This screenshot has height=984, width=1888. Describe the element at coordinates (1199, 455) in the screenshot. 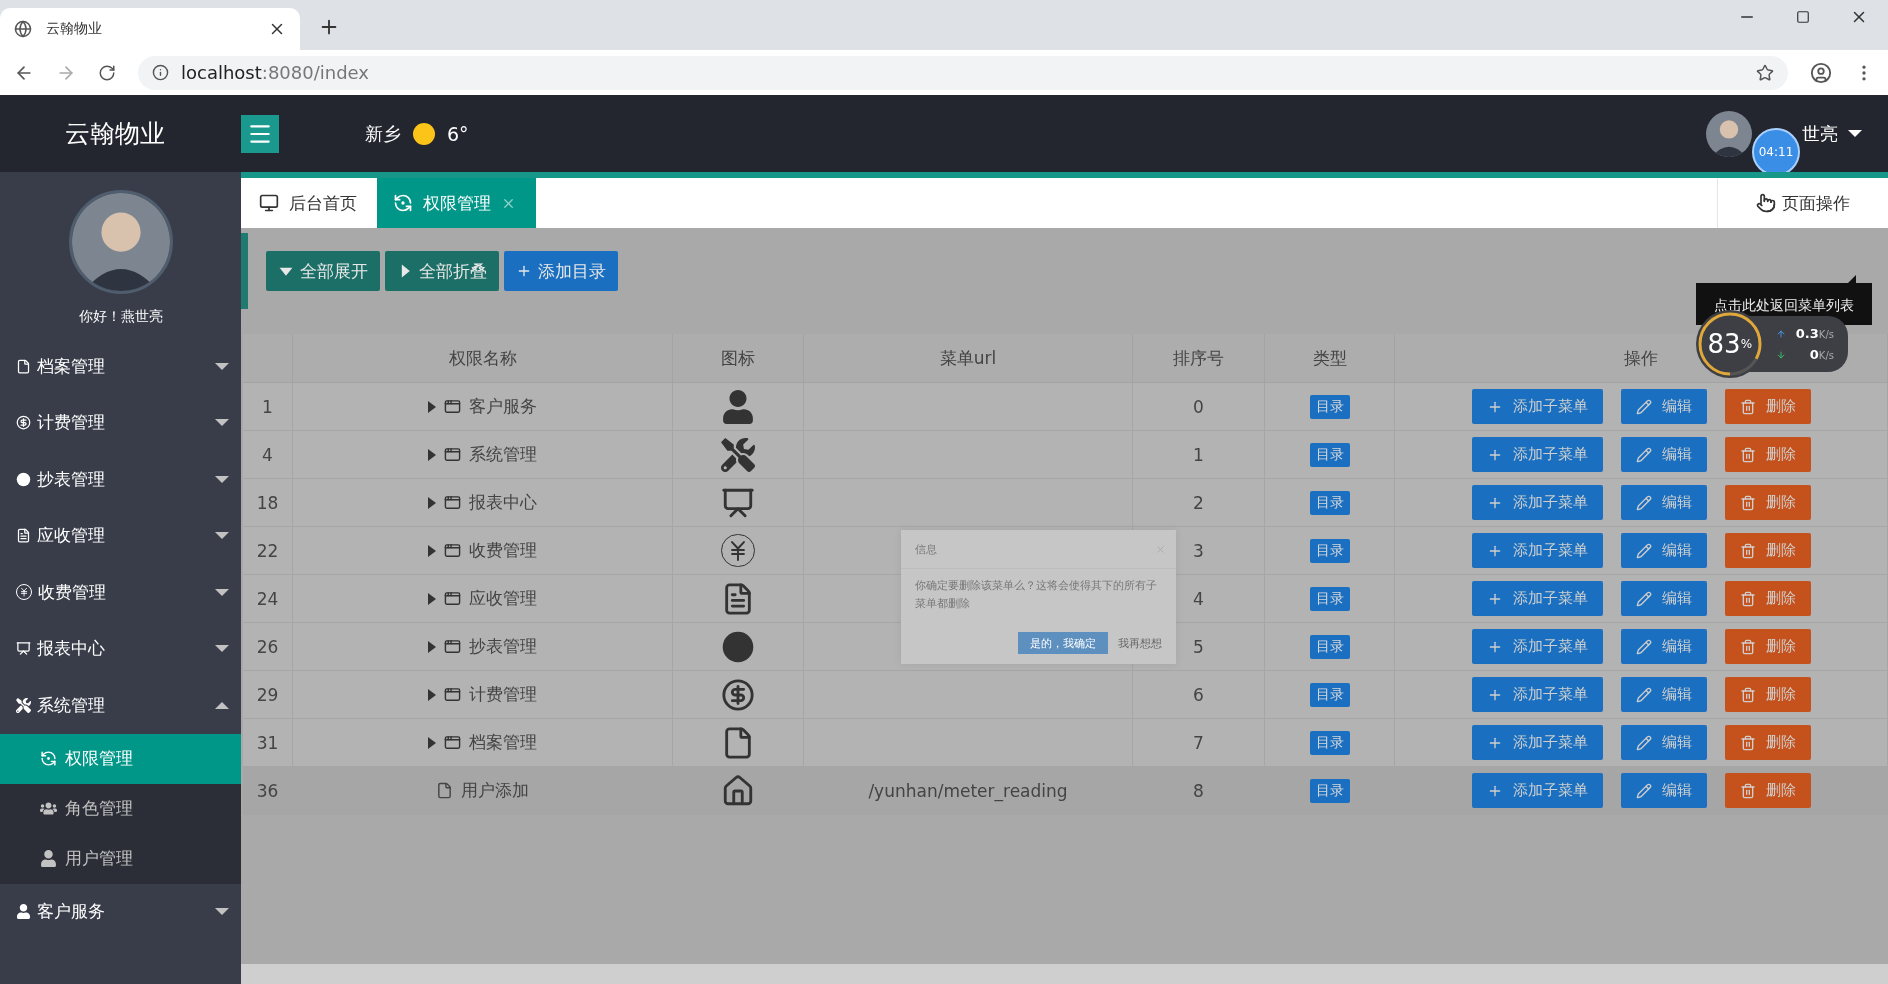

I see `table-cell: 1` at that location.